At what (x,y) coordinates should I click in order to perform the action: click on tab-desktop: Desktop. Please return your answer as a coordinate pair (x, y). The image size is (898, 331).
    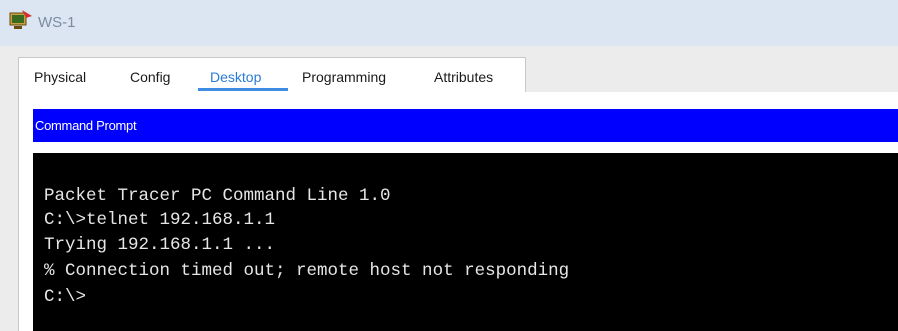
    Looking at the image, I should click on (235, 77).